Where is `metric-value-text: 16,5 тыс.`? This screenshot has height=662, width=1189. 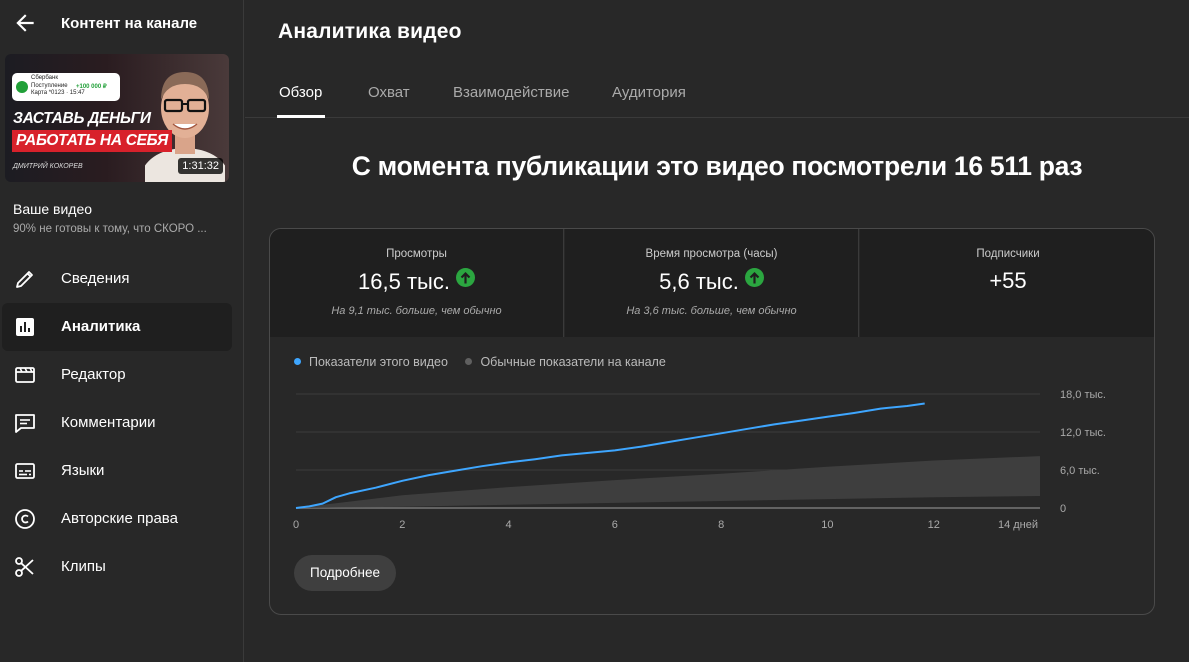
metric-value-text: 16,5 тыс. is located at coordinates (404, 281).